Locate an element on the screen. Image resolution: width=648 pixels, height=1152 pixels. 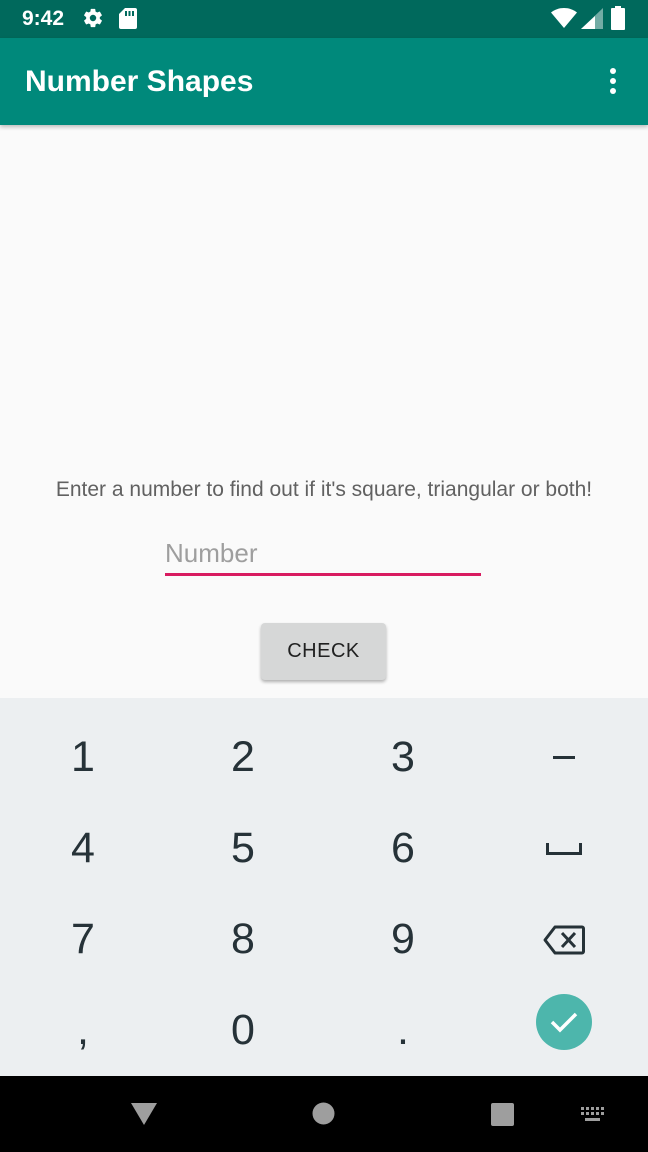
minus-icon is located at coordinates (564, 757).